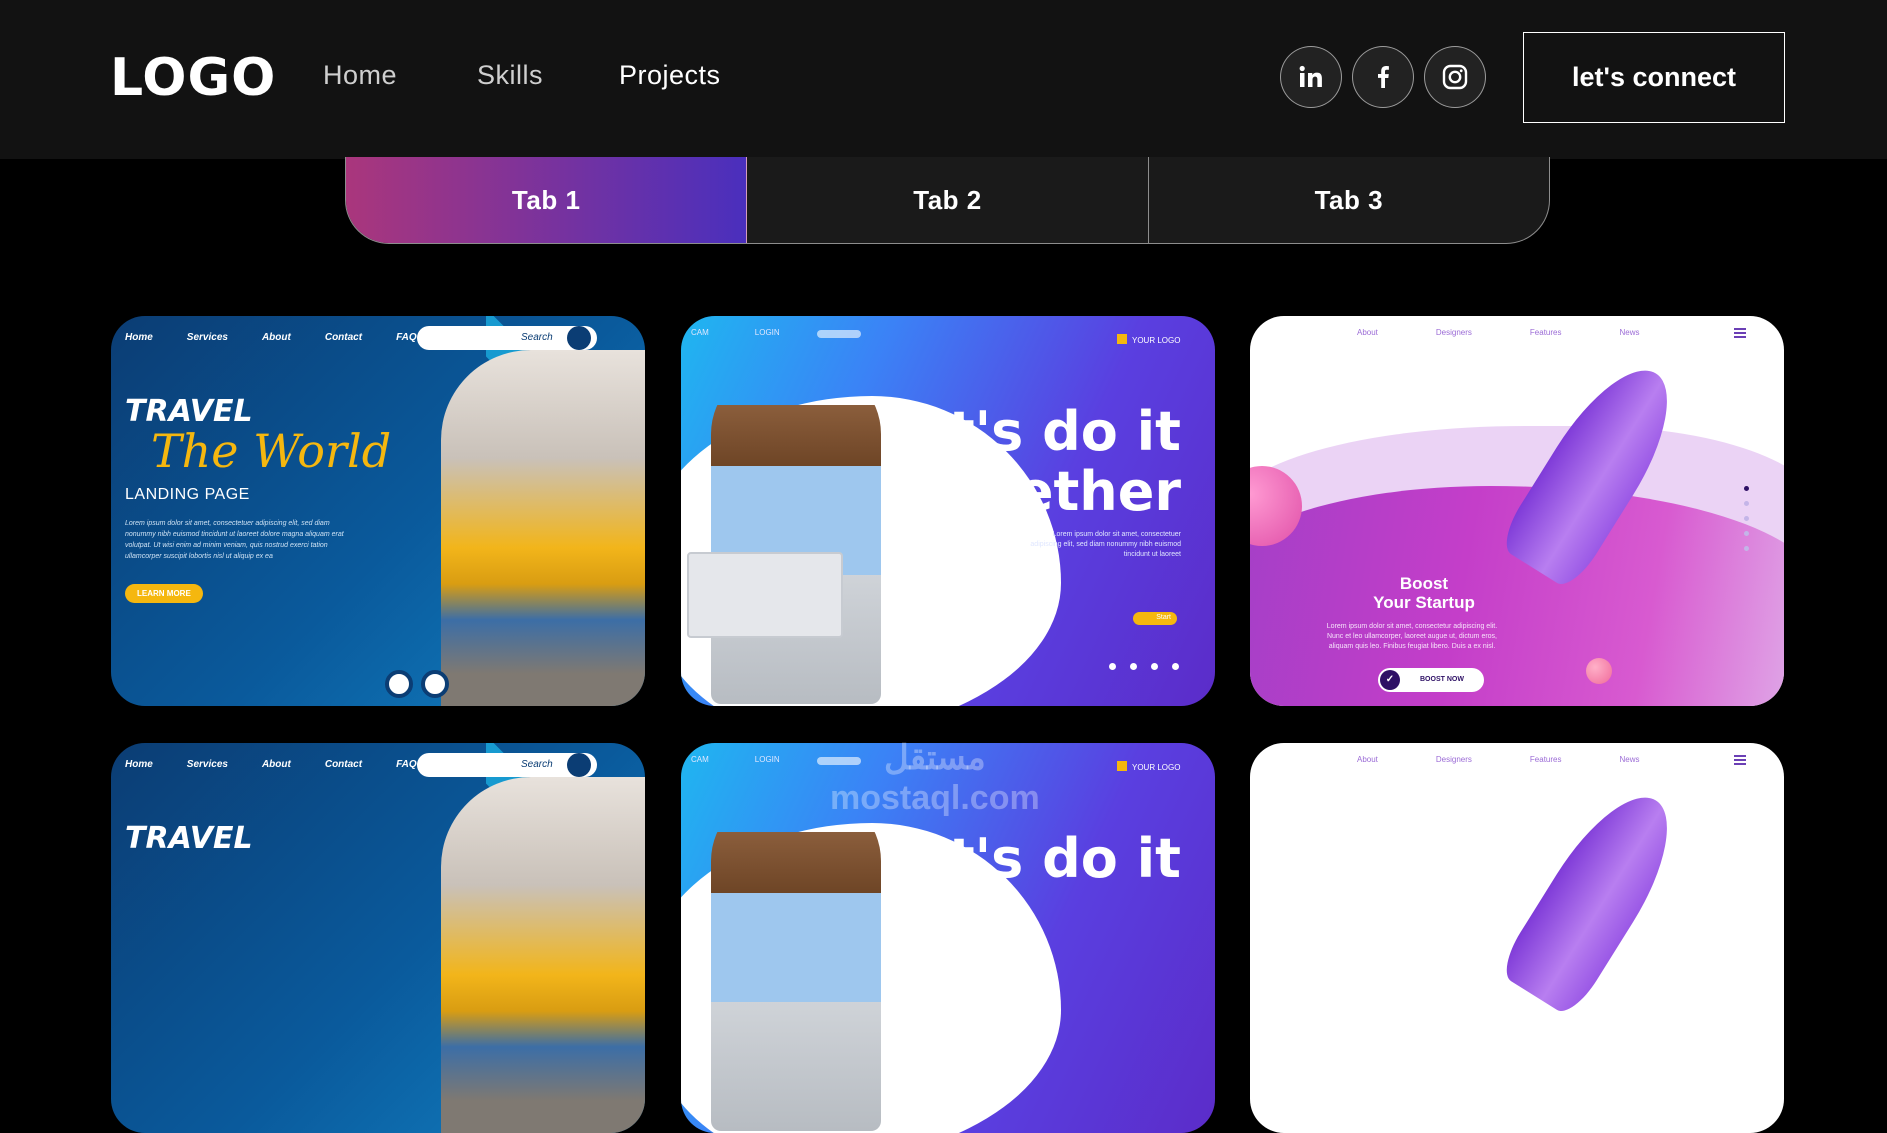 The image size is (1887, 1133). I want to click on laptop-image, so click(765, 595).